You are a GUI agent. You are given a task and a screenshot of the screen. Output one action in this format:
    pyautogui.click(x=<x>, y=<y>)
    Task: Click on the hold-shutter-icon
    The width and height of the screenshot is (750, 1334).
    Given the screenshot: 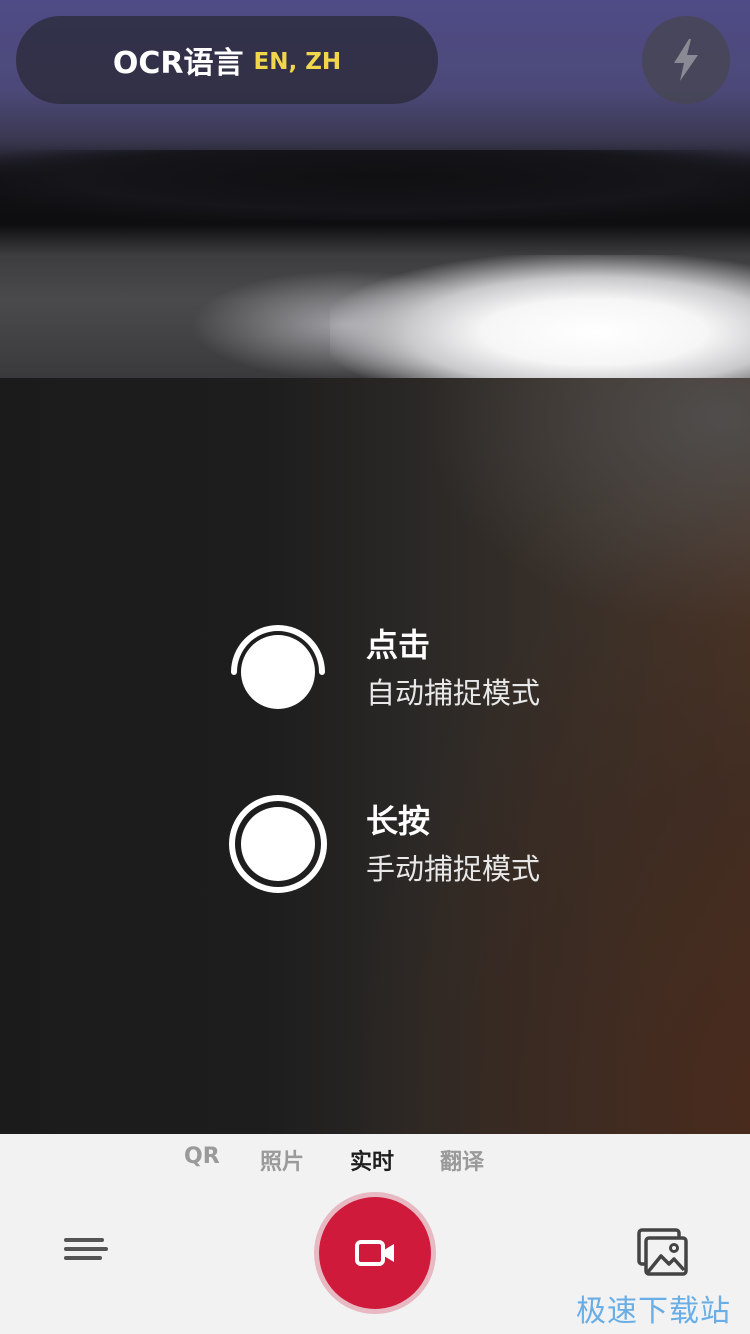 What is the action you would take?
    pyautogui.click(x=278, y=846)
    